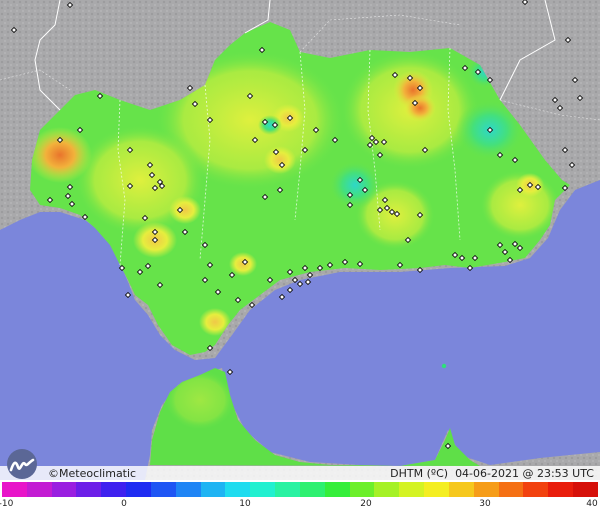 The image size is (600, 517). What do you see at coordinates (592, 504) in the screenshot?
I see `scale-tick: 40` at bounding box center [592, 504].